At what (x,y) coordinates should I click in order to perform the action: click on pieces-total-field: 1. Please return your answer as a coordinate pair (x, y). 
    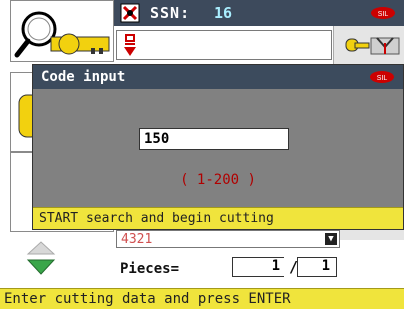
    Looking at the image, I should click on (317, 267).